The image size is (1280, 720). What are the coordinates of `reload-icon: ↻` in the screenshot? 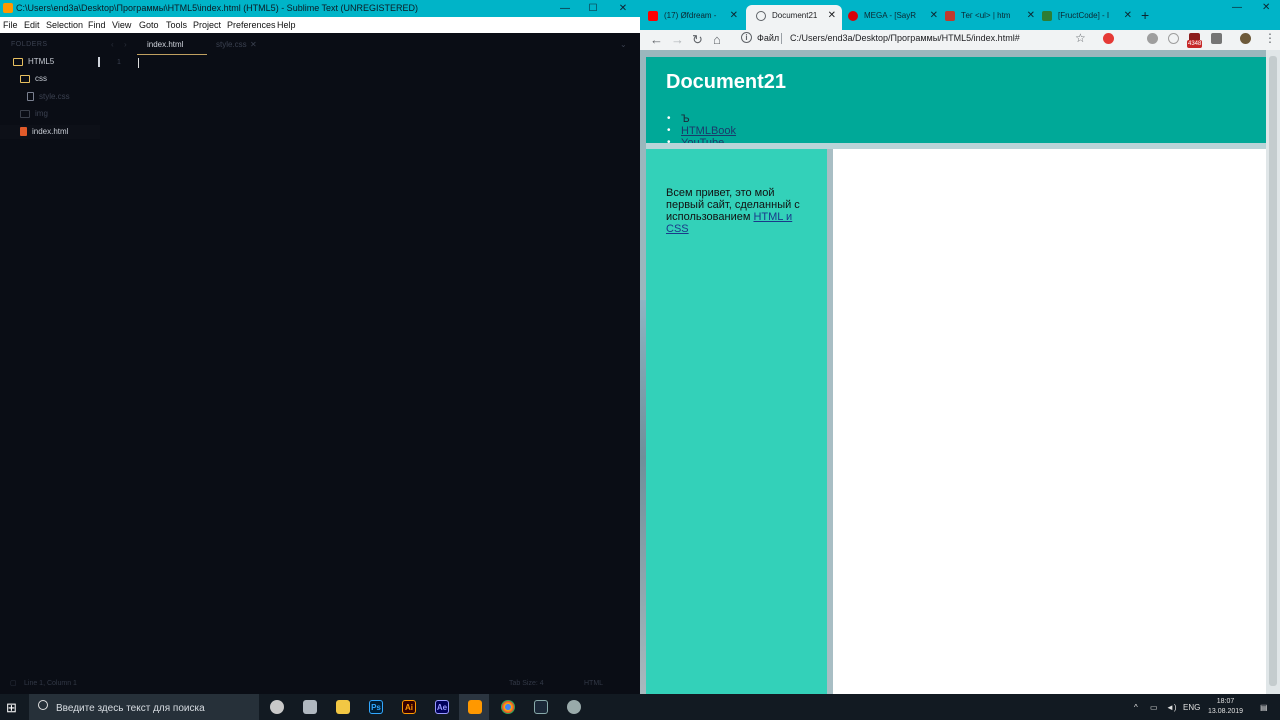 It's located at (697, 39).